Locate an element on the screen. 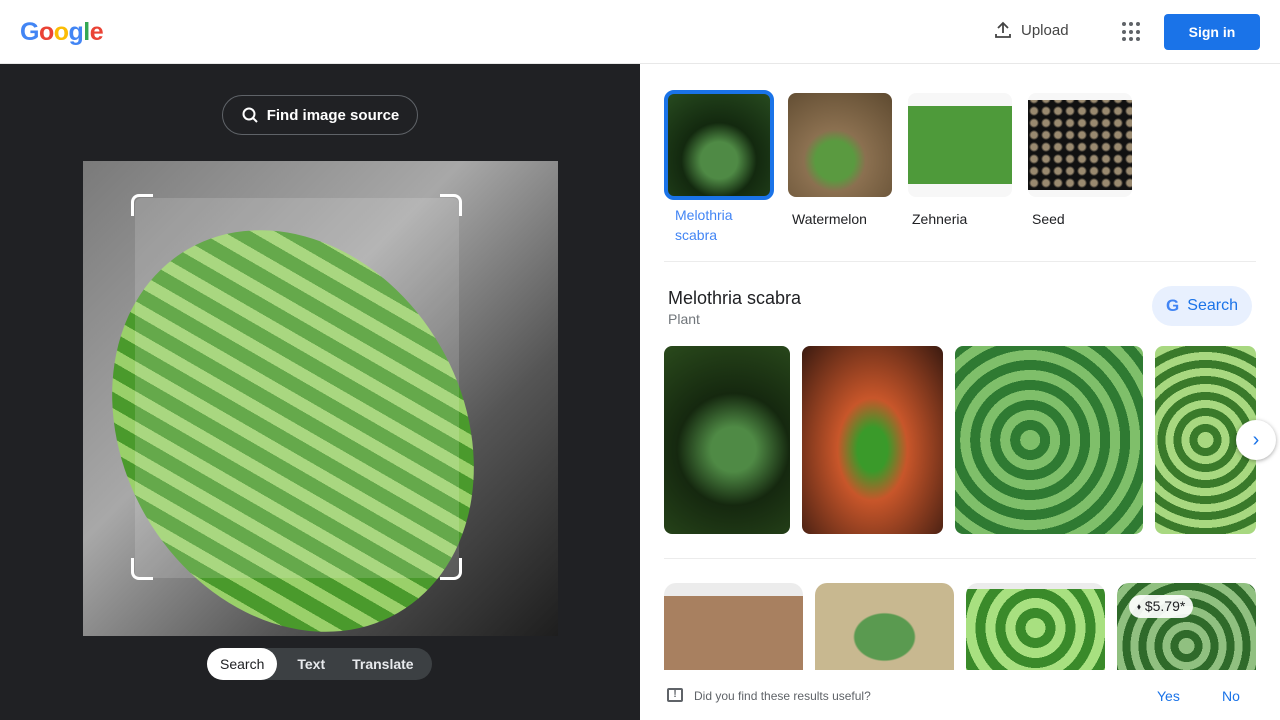  price-tag-icon: ⬪ is located at coordinates (1139, 606).